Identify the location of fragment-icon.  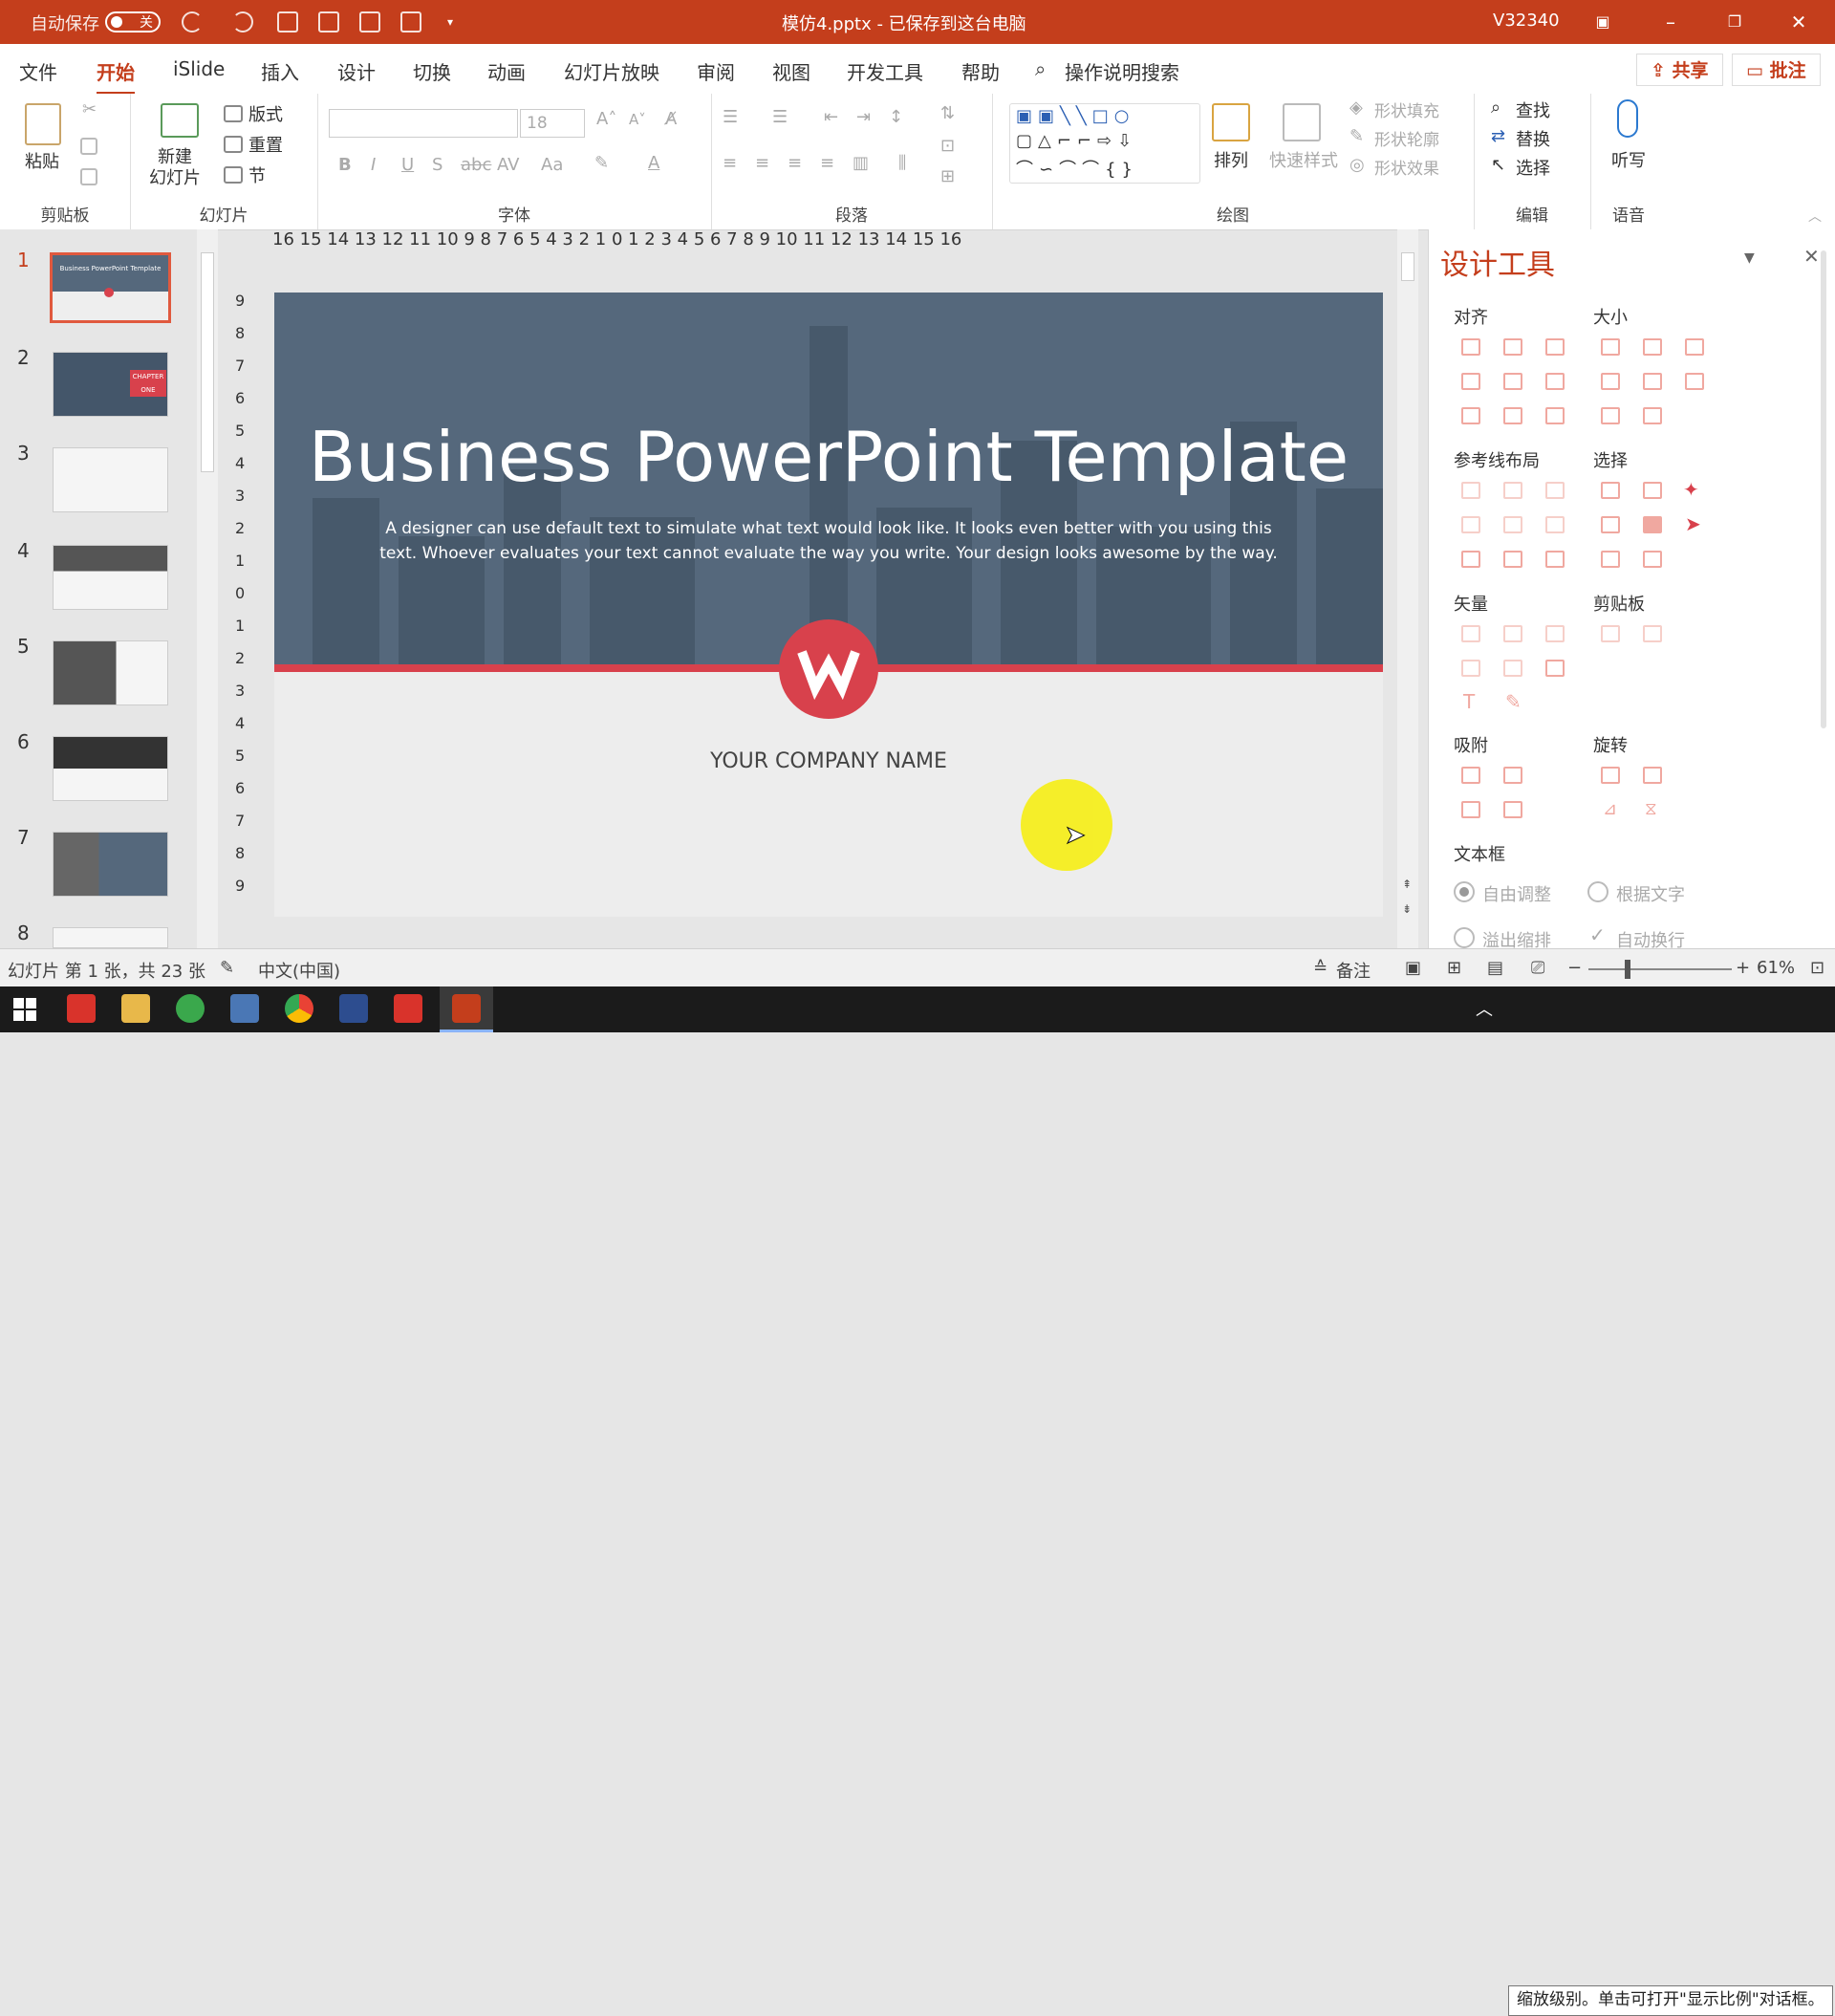
(1555, 633).